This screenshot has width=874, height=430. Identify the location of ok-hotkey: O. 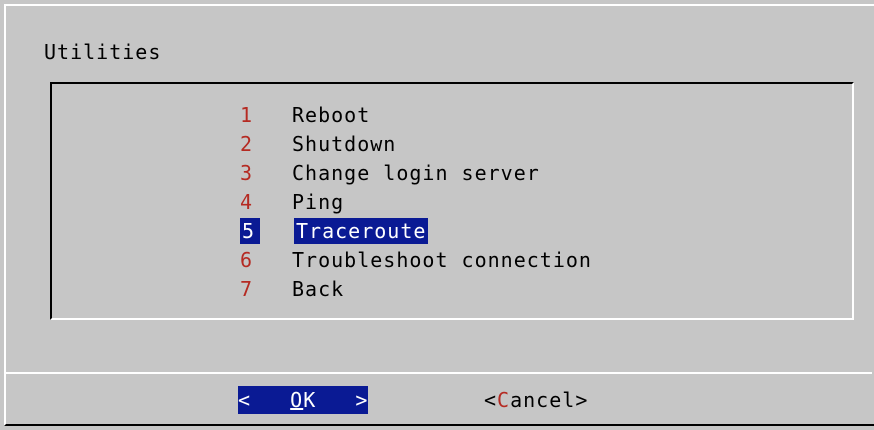
(297, 400).